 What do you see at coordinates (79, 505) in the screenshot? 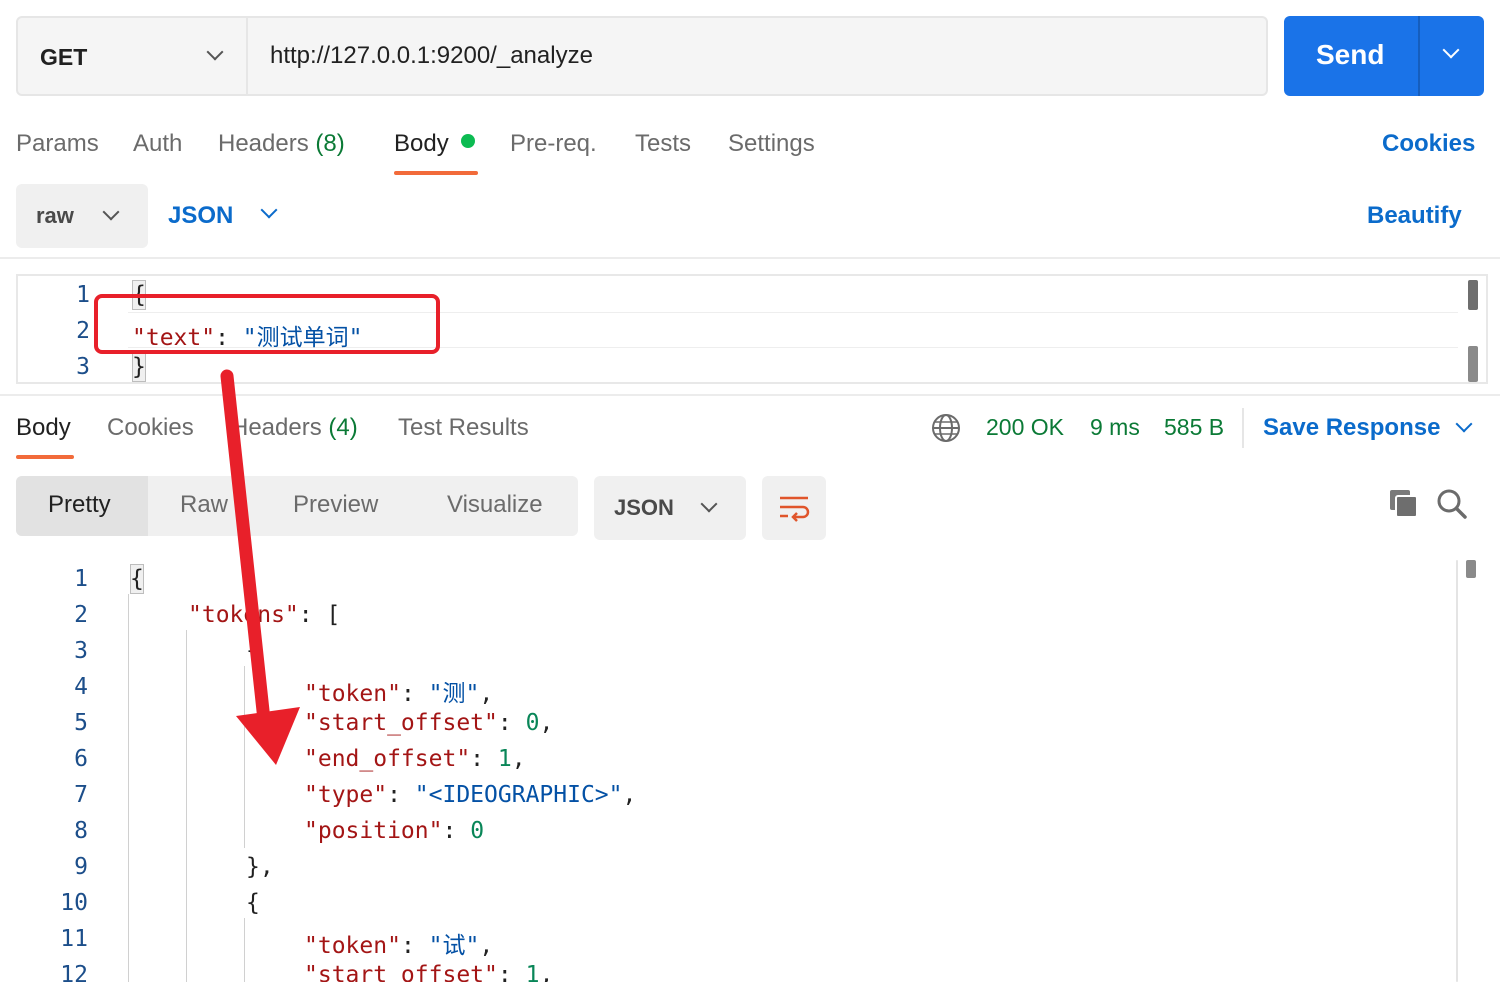
I see `view-mode-pretty: Pretty` at bounding box center [79, 505].